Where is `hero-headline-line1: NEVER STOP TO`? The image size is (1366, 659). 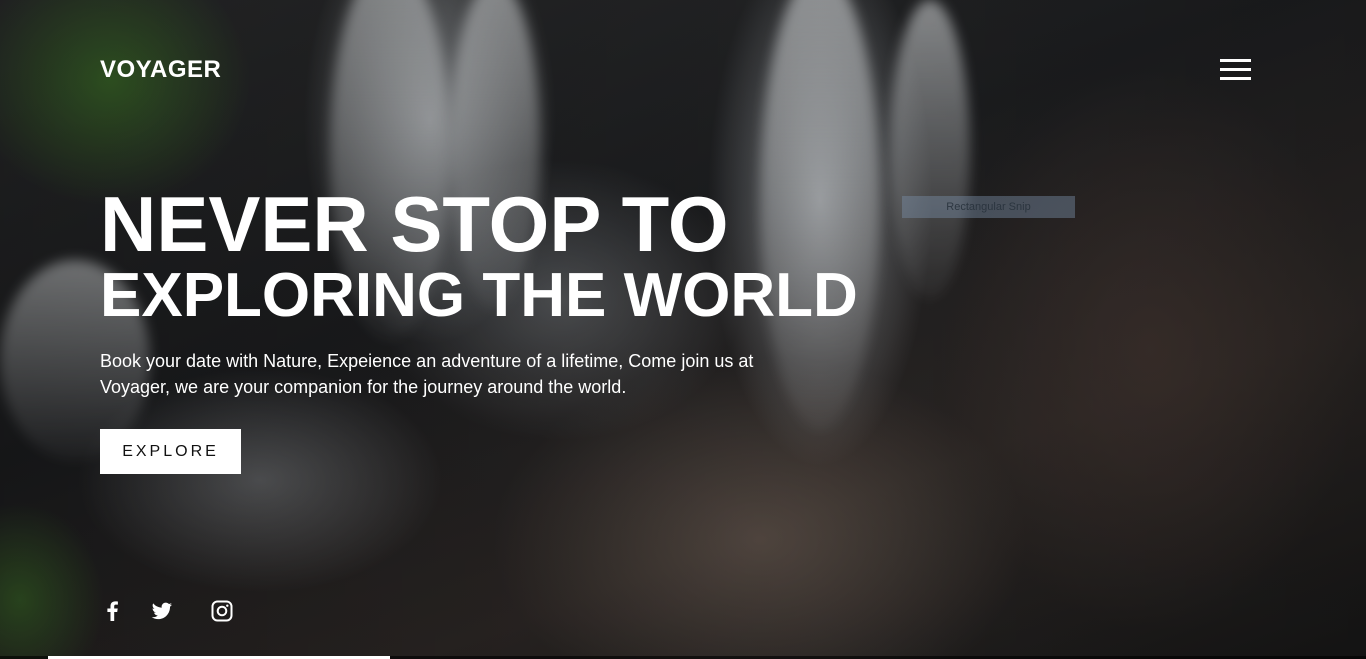 hero-headline-line1: NEVER STOP TO is located at coordinates (414, 224).